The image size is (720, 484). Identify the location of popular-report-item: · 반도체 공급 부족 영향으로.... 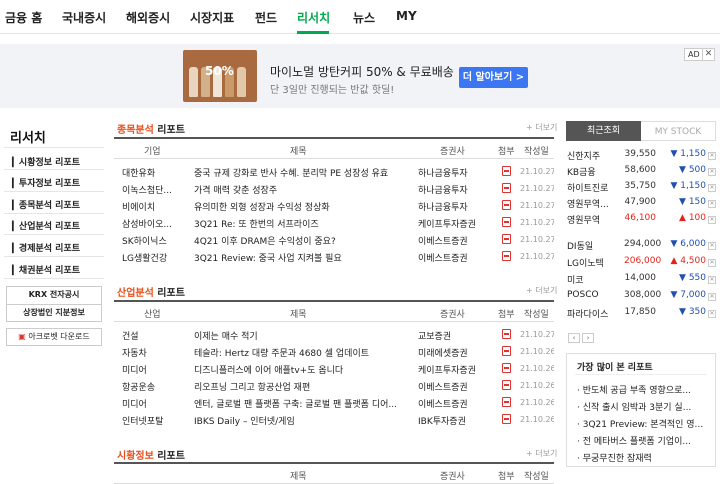
(641, 389).